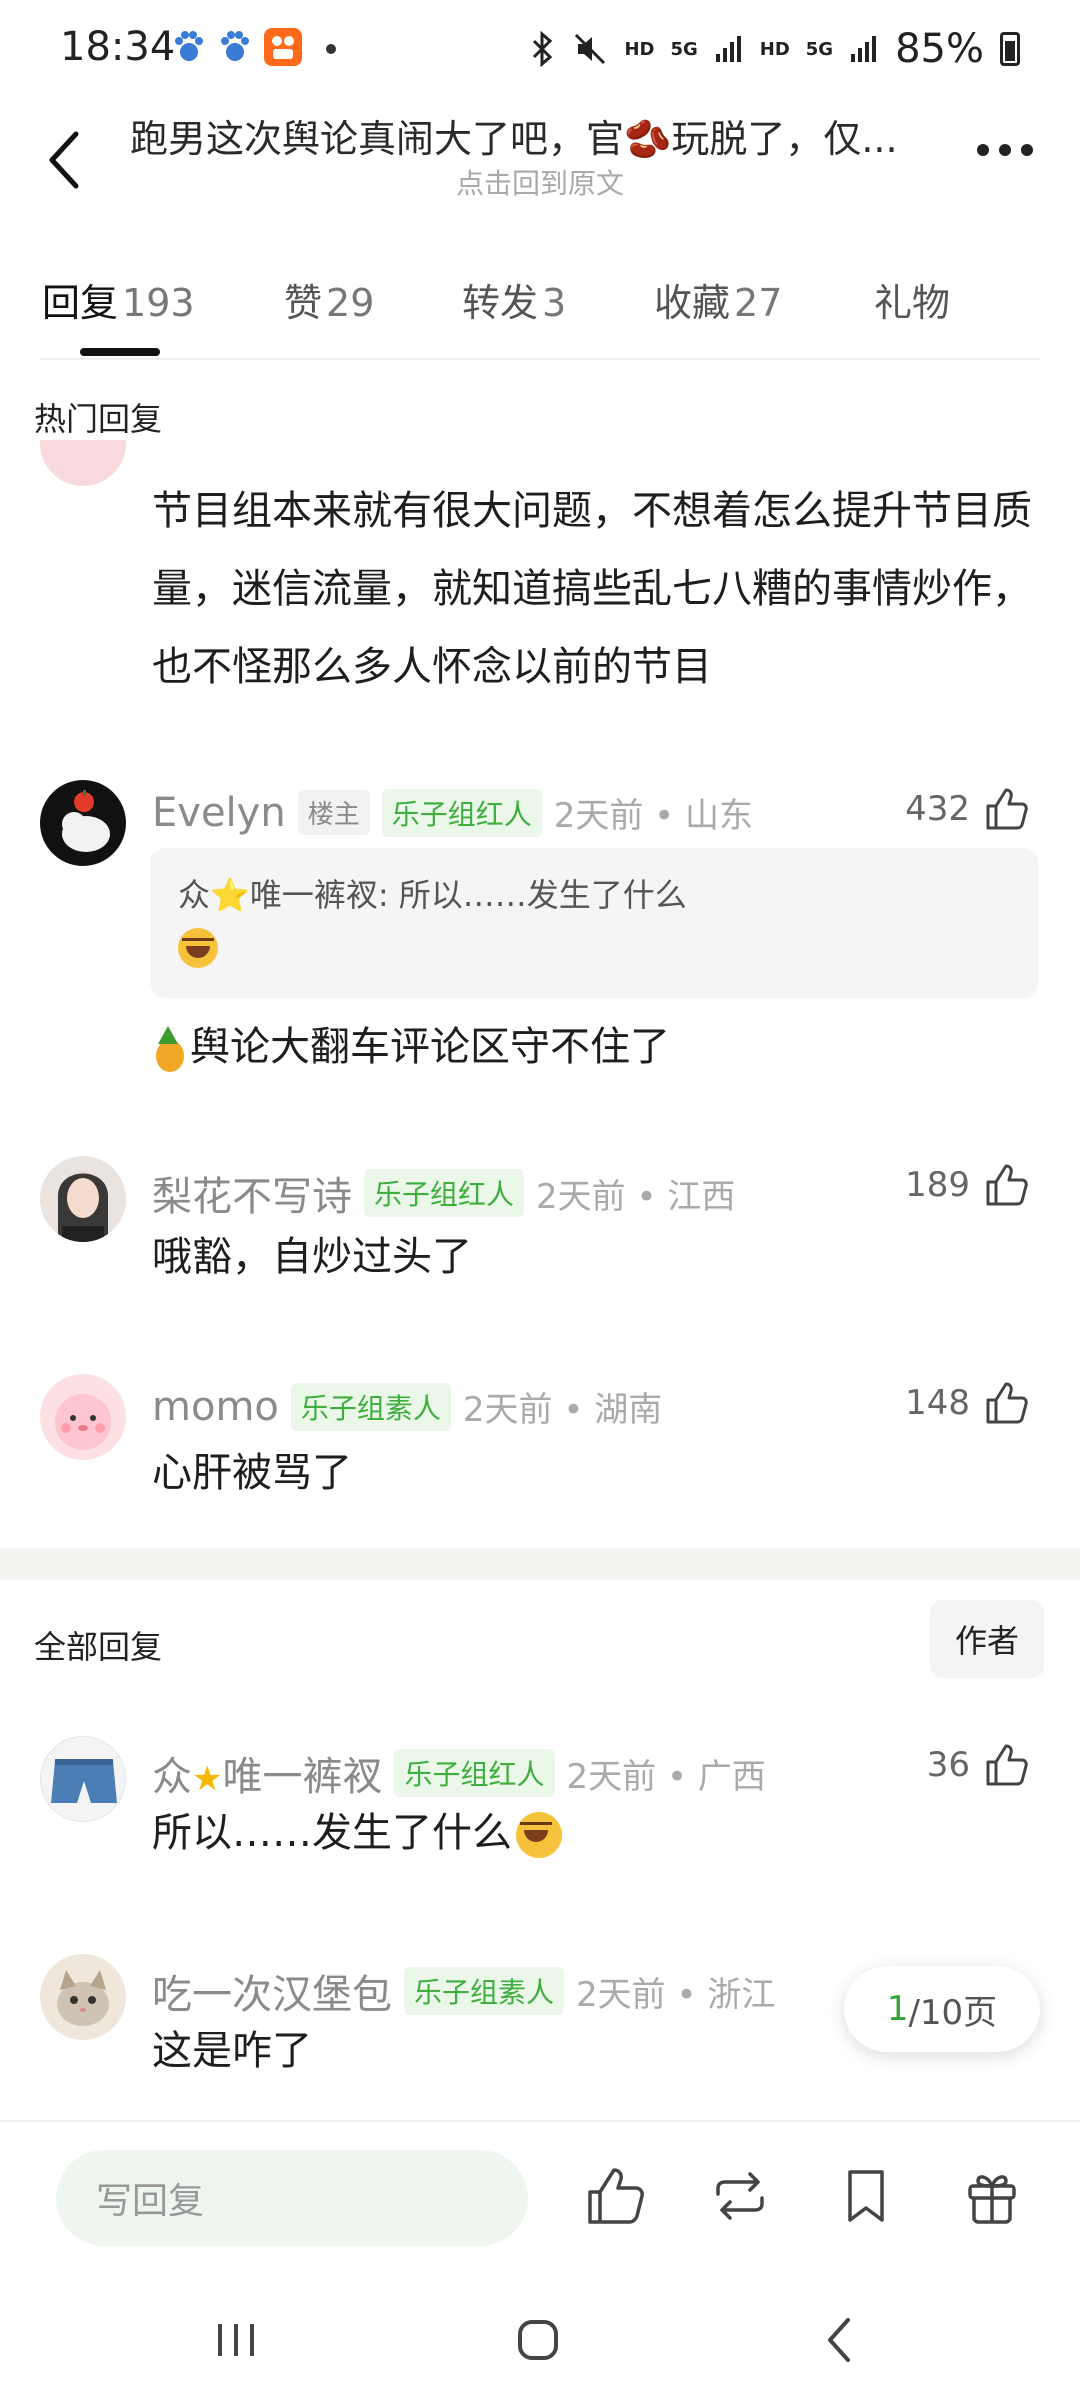 The image size is (1080, 2400). What do you see at coordinates (98, 1647) in the screenshot?
I see `all-replies-heading: 全部回复` at bounding box center [98, 1647].